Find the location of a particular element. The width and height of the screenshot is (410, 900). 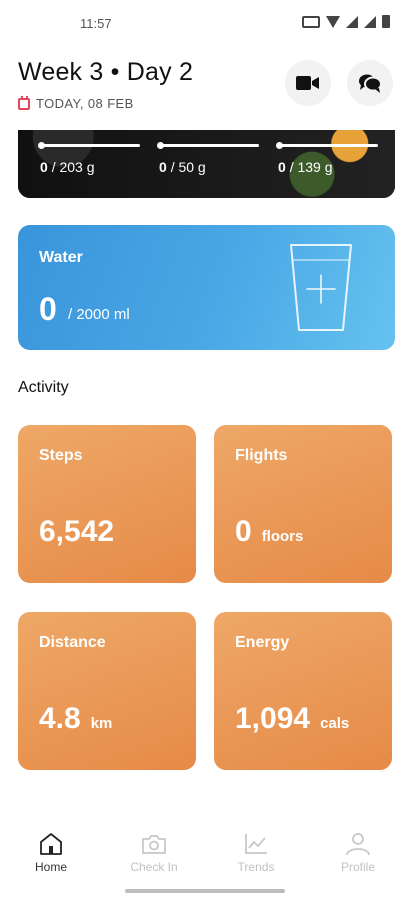

macro-target: / 139 g is located at coordinates (311, 167).